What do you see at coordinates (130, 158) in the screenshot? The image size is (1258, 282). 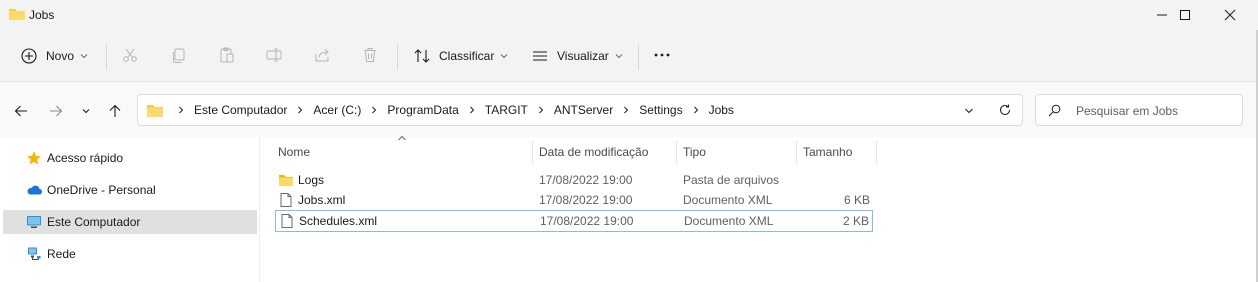 I see `sidebar-item-quick-access: Acesso rápido` at bounding box center [130, 158].